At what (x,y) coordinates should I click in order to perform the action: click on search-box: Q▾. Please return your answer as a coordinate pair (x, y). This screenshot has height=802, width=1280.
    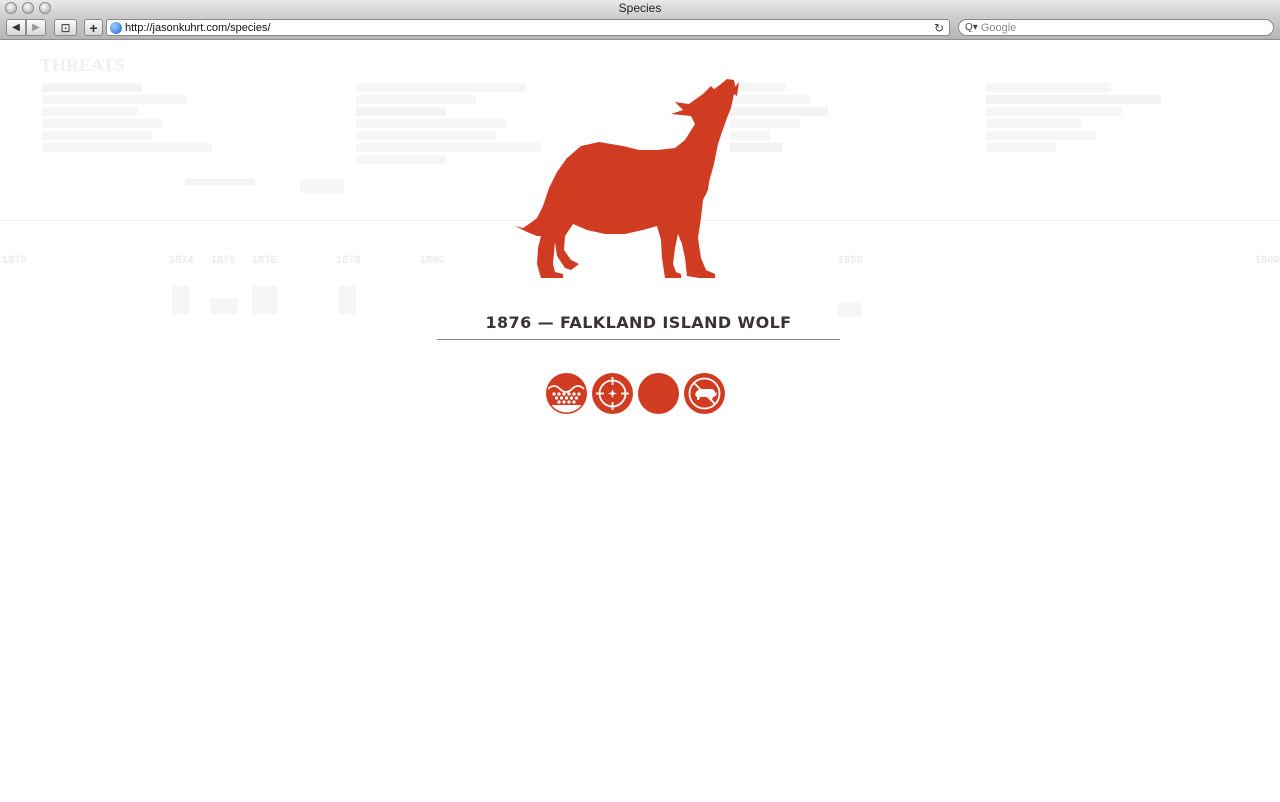
    Looking at the image, I should click on (1116, 27).